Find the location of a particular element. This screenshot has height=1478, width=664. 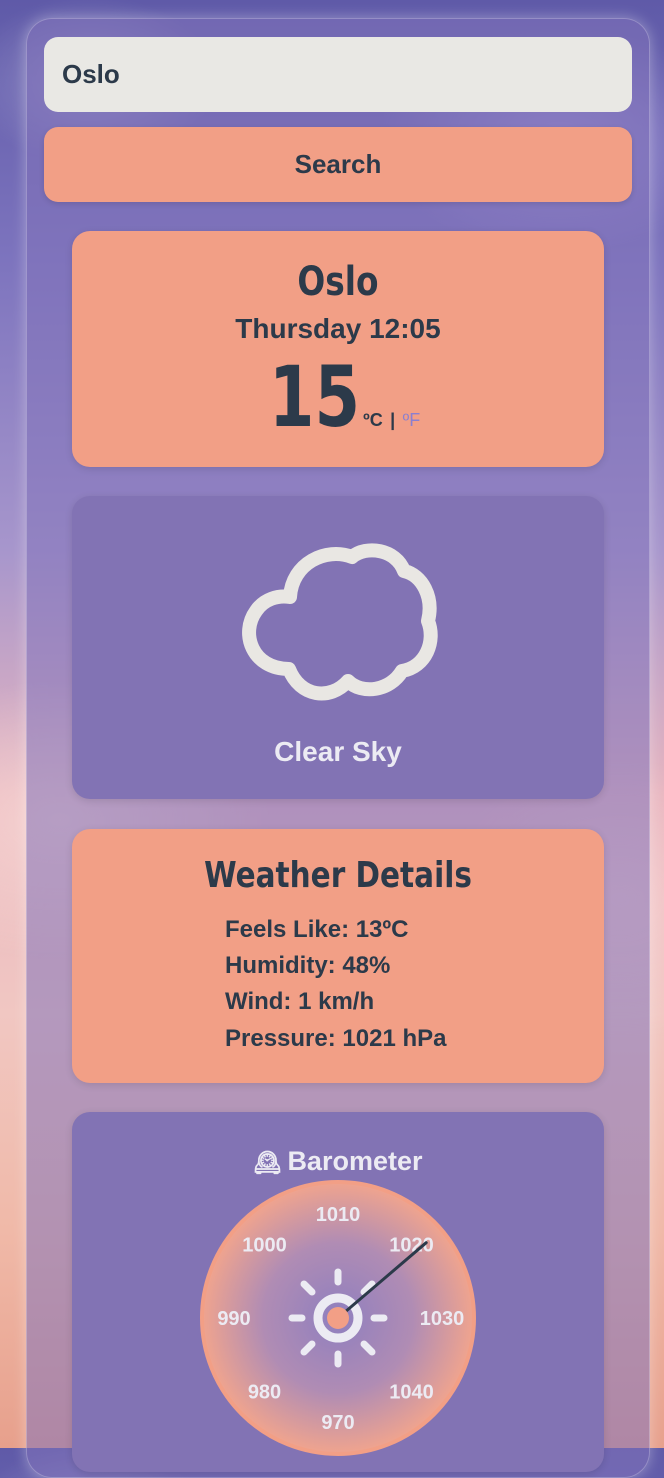

celsius-toggle: ºC is located at coordinates (373, 420).